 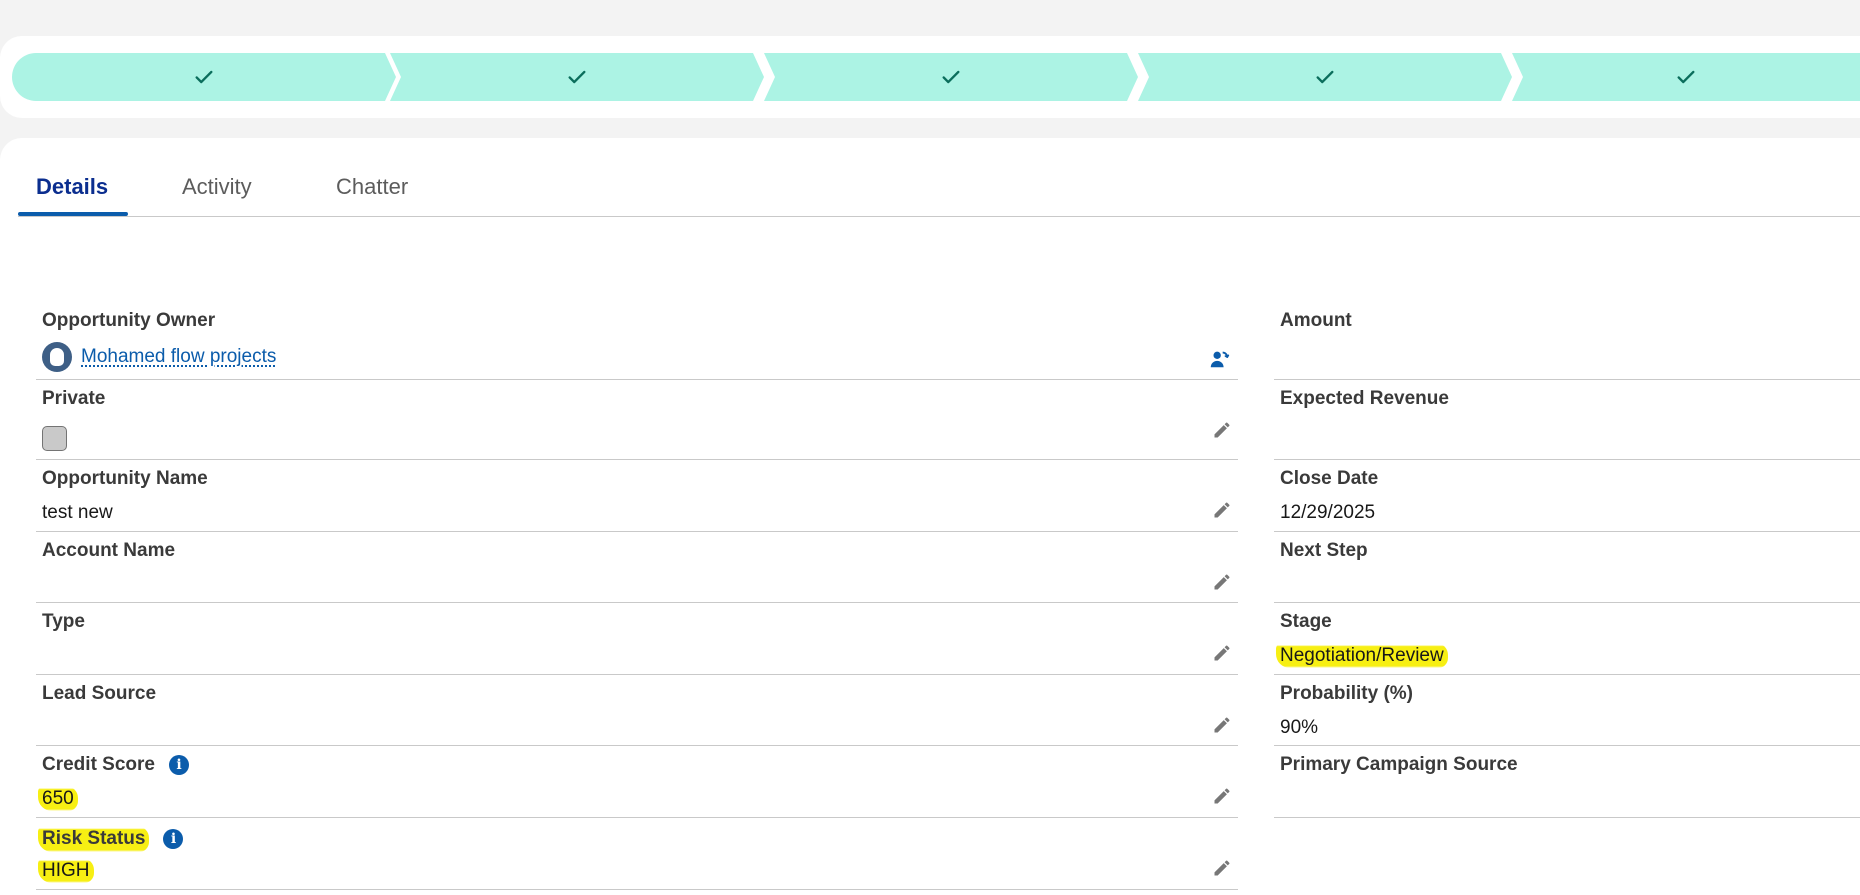 What do you see at coordinates (1567, 639) in the screenshot?
I see `field-stage: Stage Negotiation/Review` at bounding box center [1567, 639].